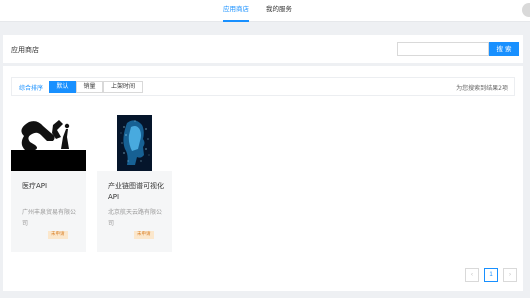 This screenshot has height=298, width=530. I want to click on sort-sales-button: 销量, so click(89, 87).